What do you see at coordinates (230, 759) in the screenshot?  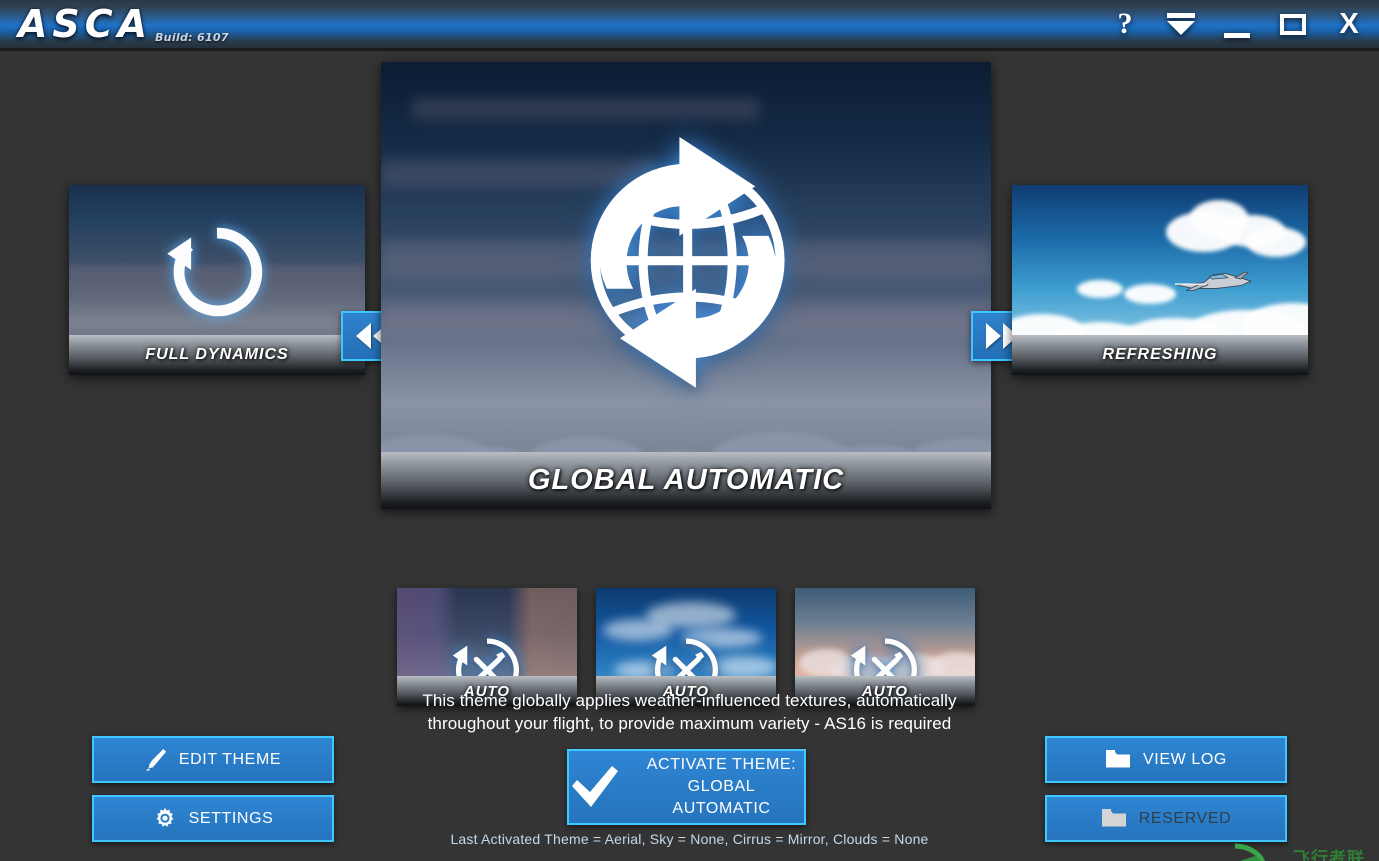 I see `edit-theme-label: EDIT THEME` at bounding box center [230, 759].